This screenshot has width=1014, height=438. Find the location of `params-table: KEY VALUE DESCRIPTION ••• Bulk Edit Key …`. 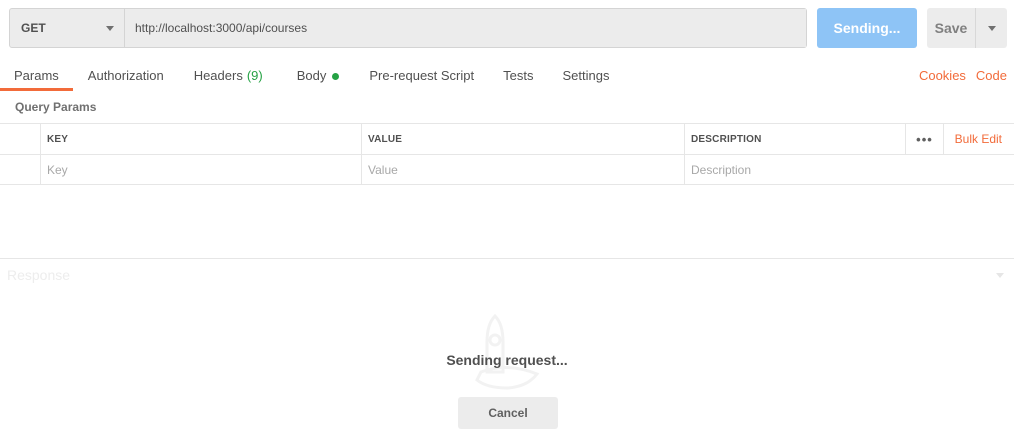

params-table: KEY VALUE DESCRIPTION ••• Bulk Edit Key … is located at coordinates (507, 154).